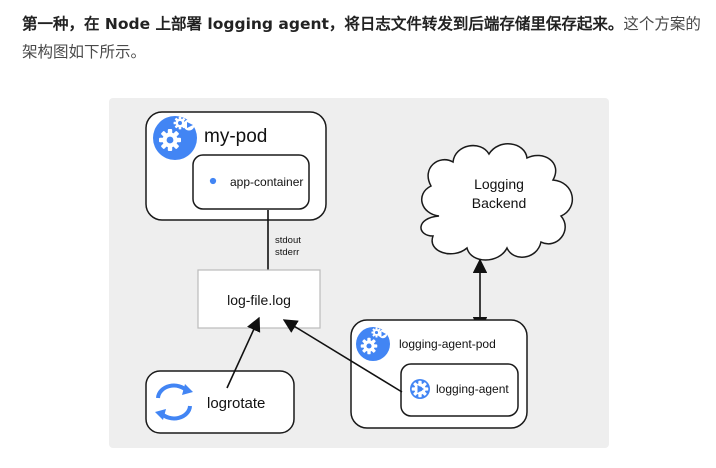 This screenshot has height=468, width=716. Describe the element at coordinates (373, 344) in the screenshot. I see `agent-pod-icon` at that location.